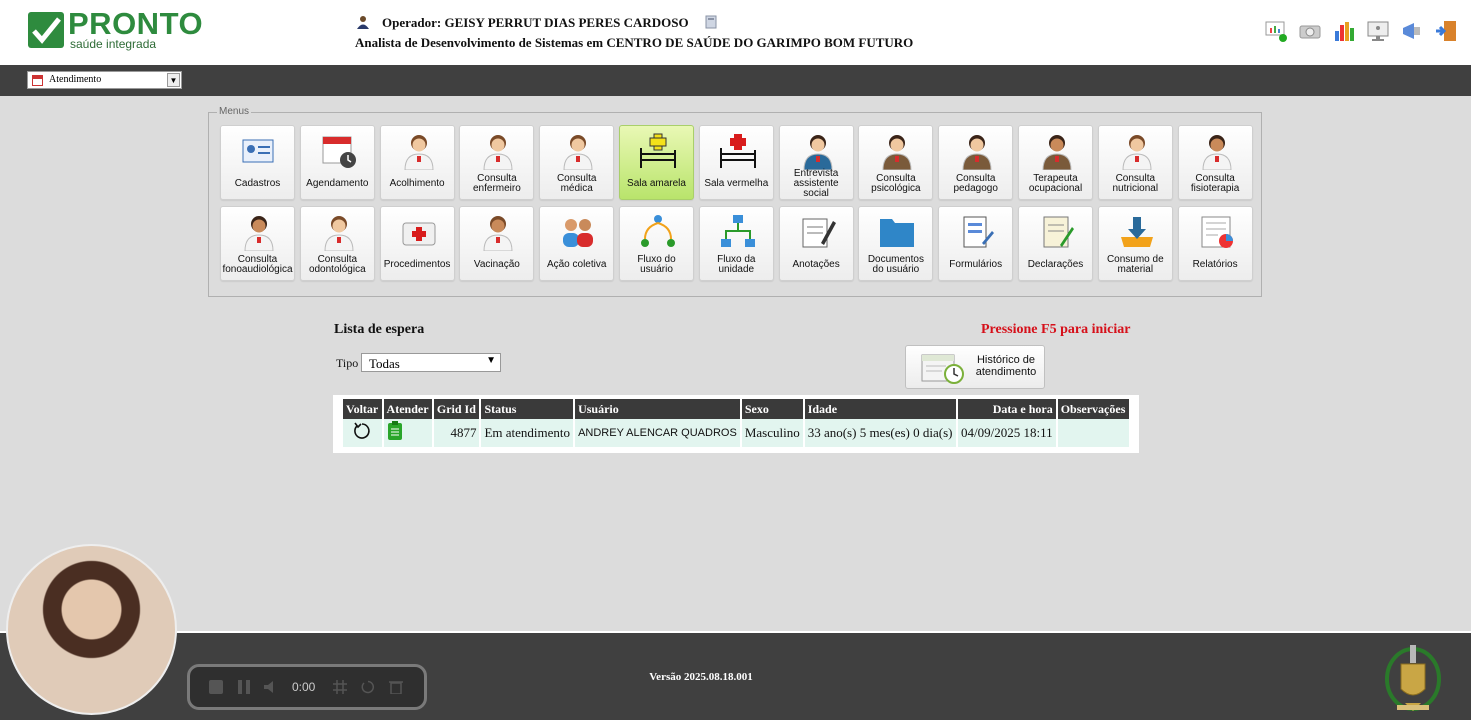 The height and width of the screenshot is (720, 1471). What do you see at coordinates (362, 409) in the screenshot?
I see `col-voltar: Voltar` at bounding box center [362, 409].